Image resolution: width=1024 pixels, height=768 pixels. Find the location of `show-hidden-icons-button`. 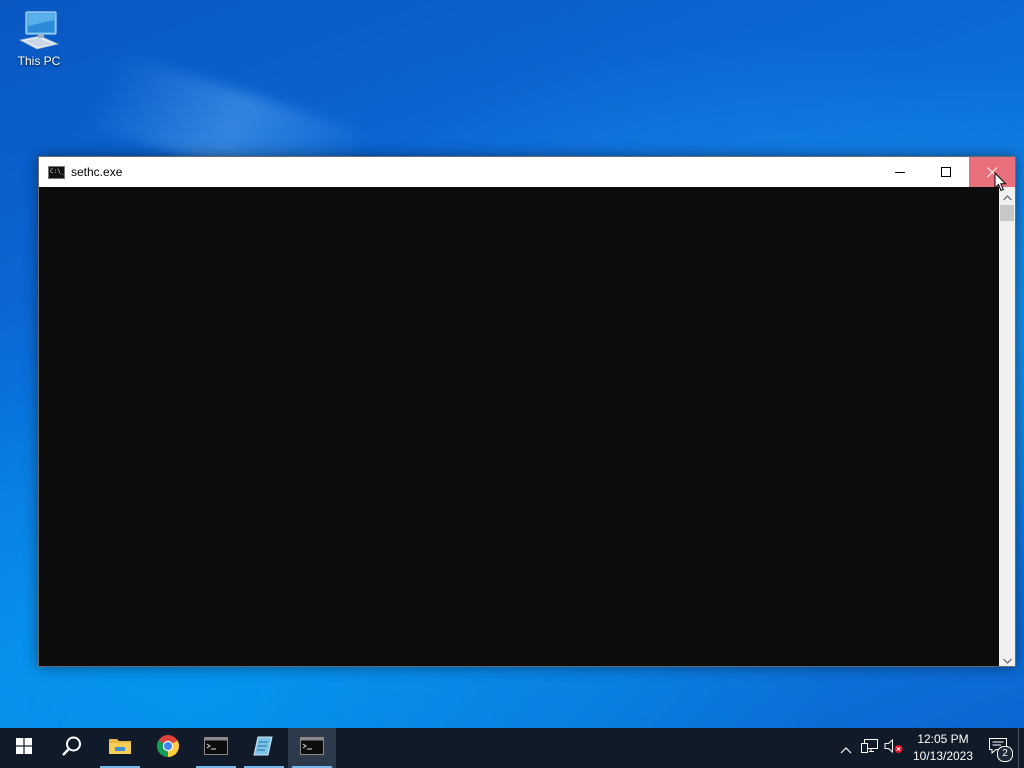

show-hidden-icons-button is located at coordinates (846, 748).